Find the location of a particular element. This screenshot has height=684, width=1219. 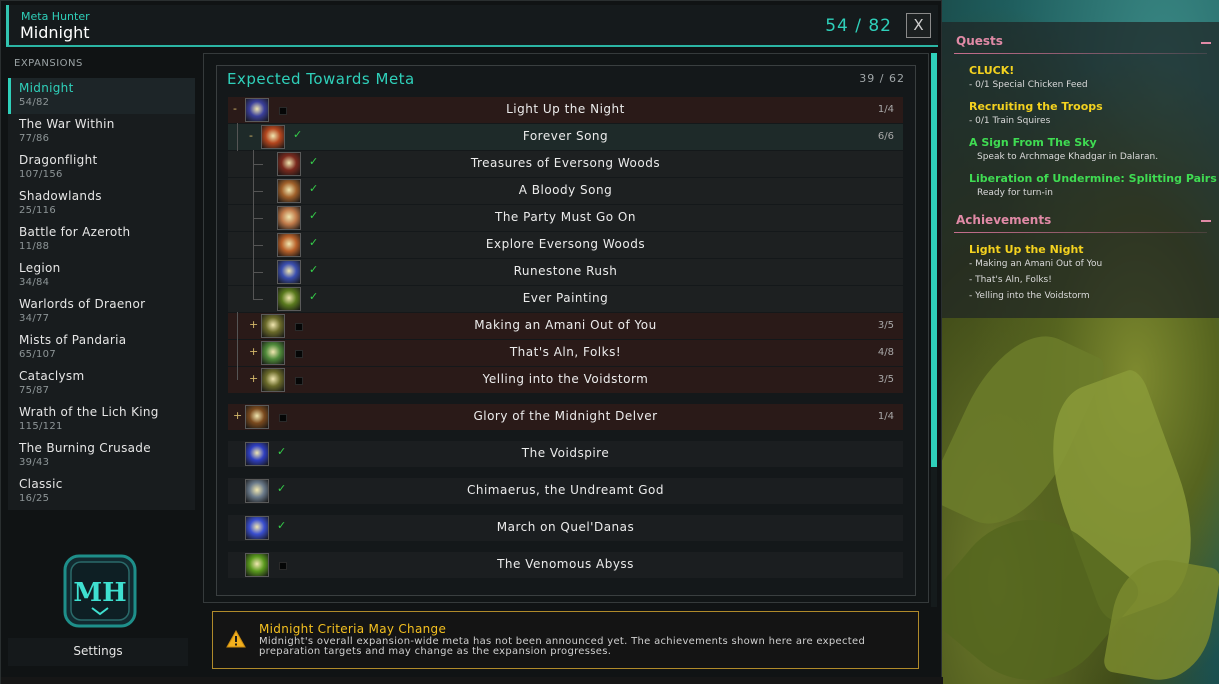

achievement-name: The Party Must Go On is located at coordinates (565, 217).